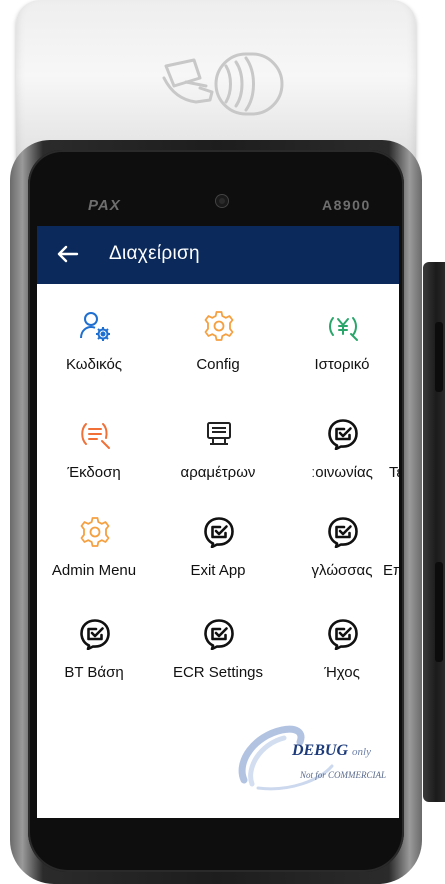 The height and width of the screenshot is (884, 445). I want to click on tile-label: ECR Settings, so click(218, 672).